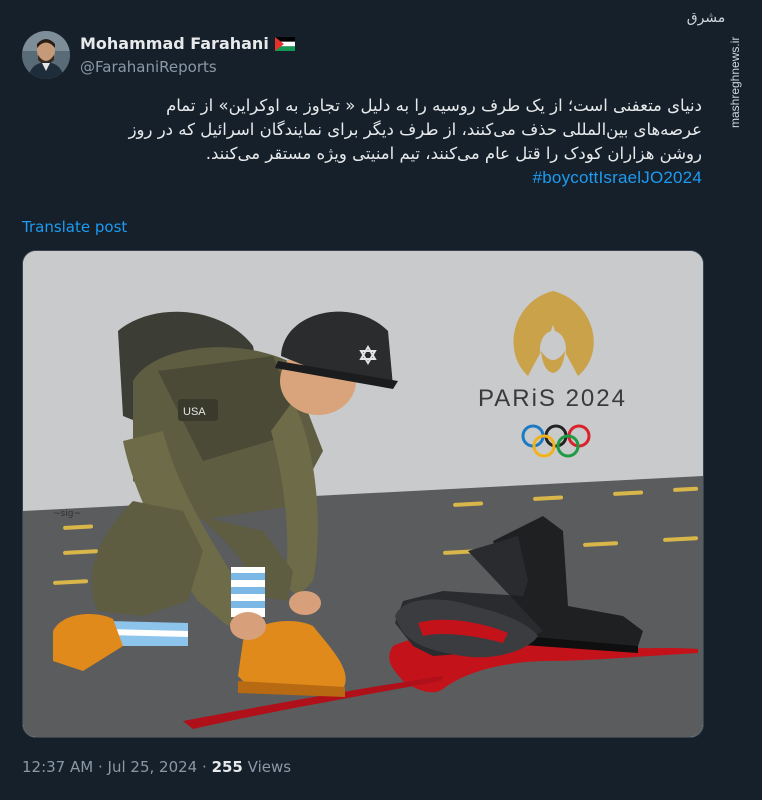 This screenshot has height=800, width=762. What do you see at coordinates (269, 767) in the screenshot?
I see `views-label: Views` at bounding box center [269, 767].